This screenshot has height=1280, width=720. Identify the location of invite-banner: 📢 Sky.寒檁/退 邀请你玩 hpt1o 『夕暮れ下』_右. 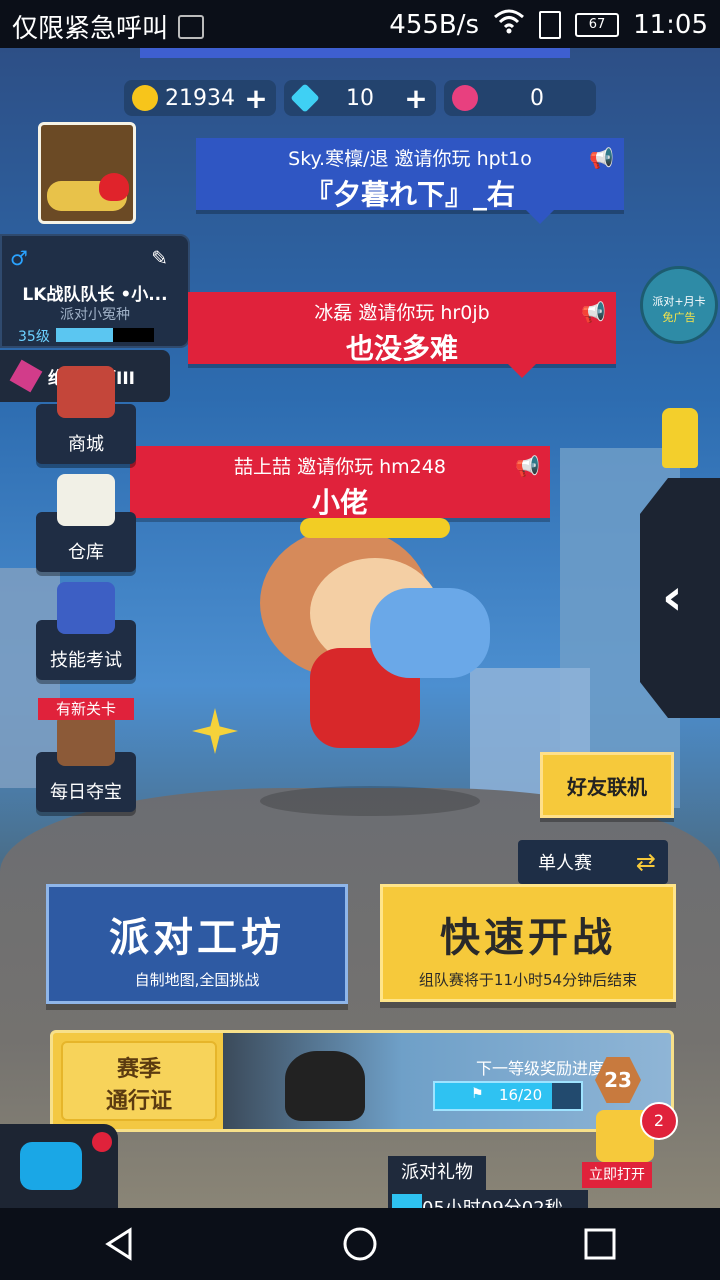
(410, 181).